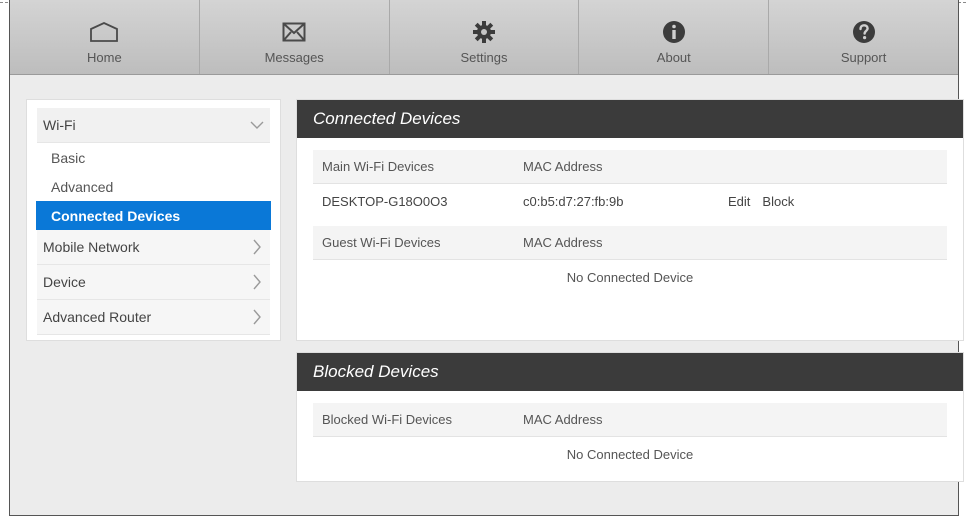 This screenshot has width=966, height=520. I want to click on nav-home: Home, so click(104, 37).